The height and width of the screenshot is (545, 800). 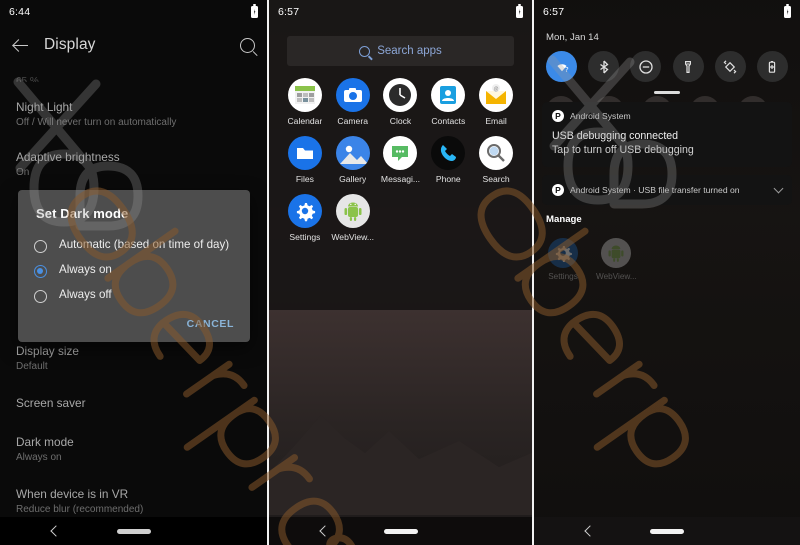 I want to click on app-label: Gallery, so click(x=353, y=179).